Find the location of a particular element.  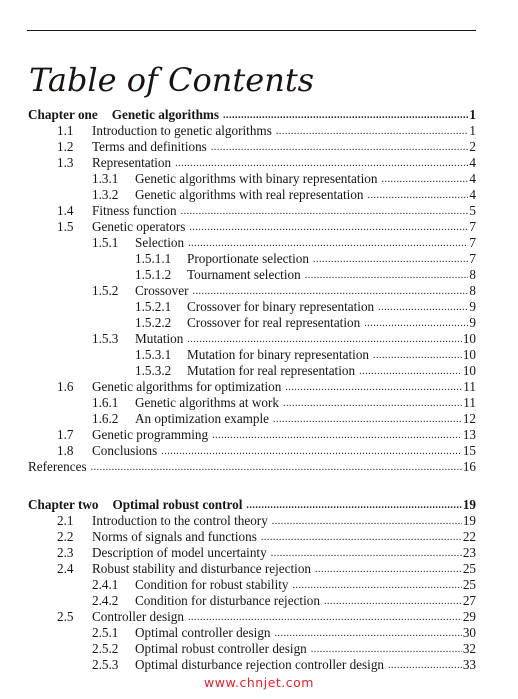

toc-entry-title: Optimal robust controller design is located at coordinates (221, 648).